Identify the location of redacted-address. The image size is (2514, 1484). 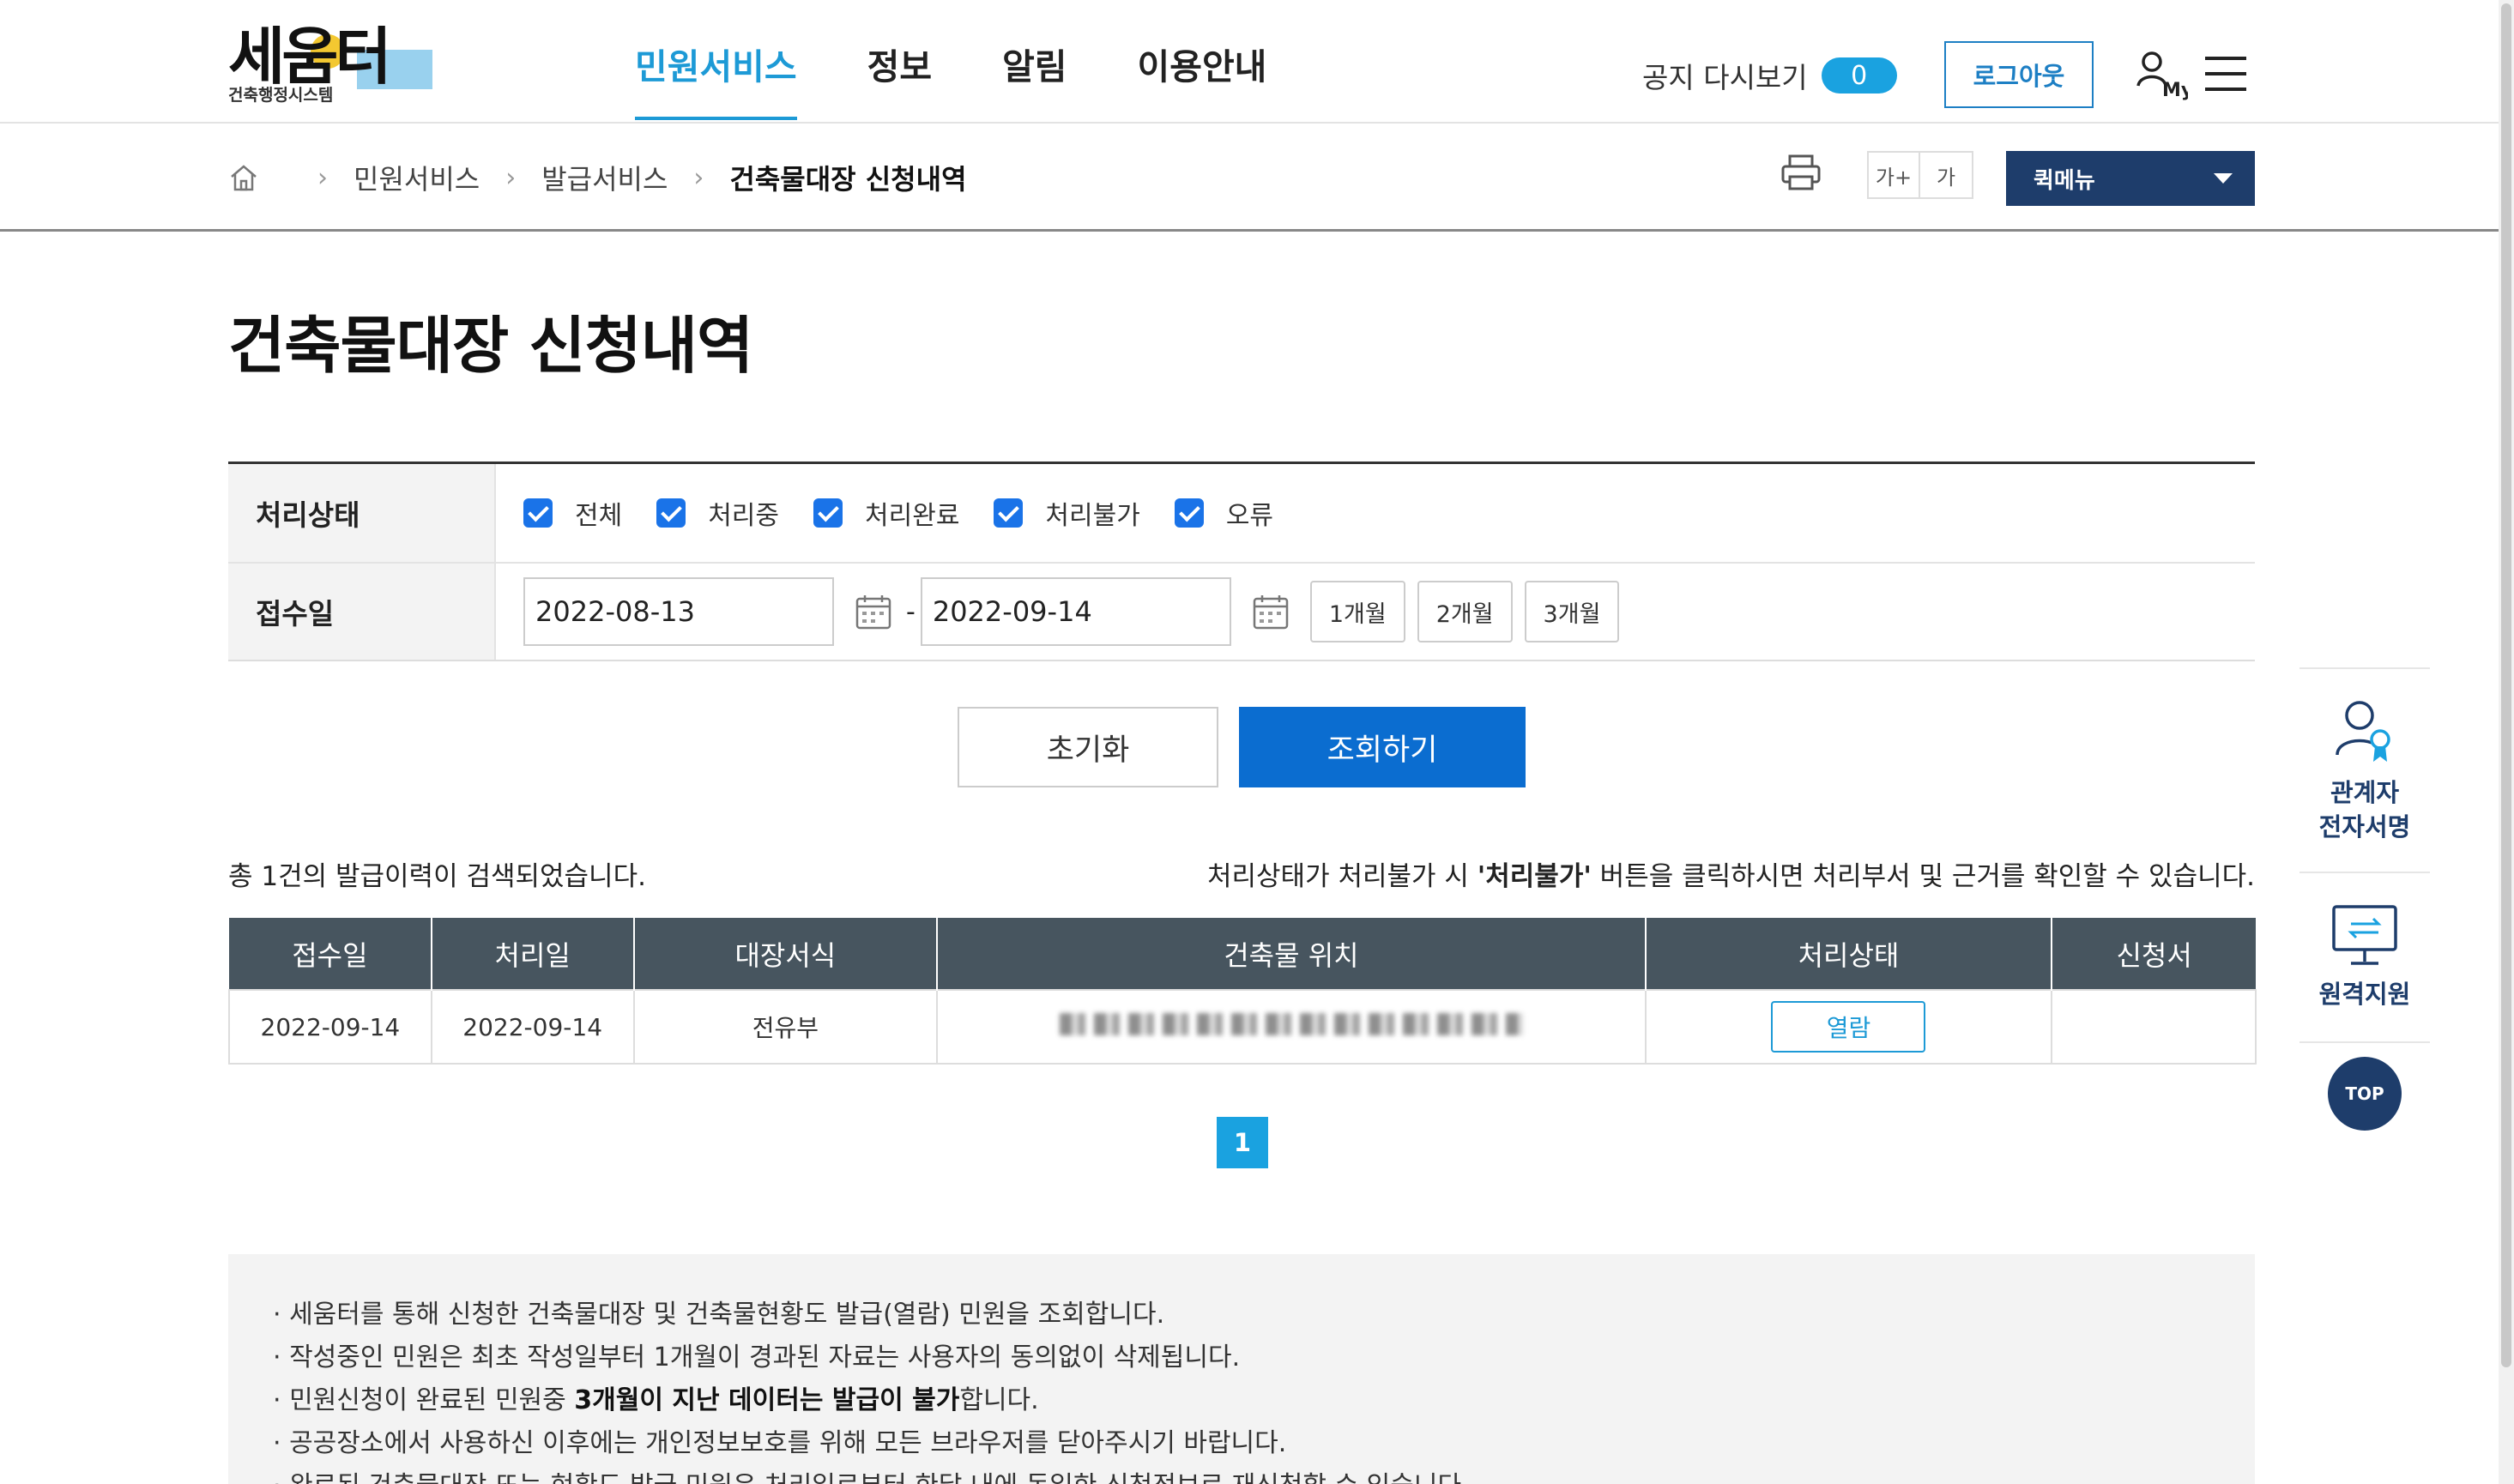
(1291, 1023).